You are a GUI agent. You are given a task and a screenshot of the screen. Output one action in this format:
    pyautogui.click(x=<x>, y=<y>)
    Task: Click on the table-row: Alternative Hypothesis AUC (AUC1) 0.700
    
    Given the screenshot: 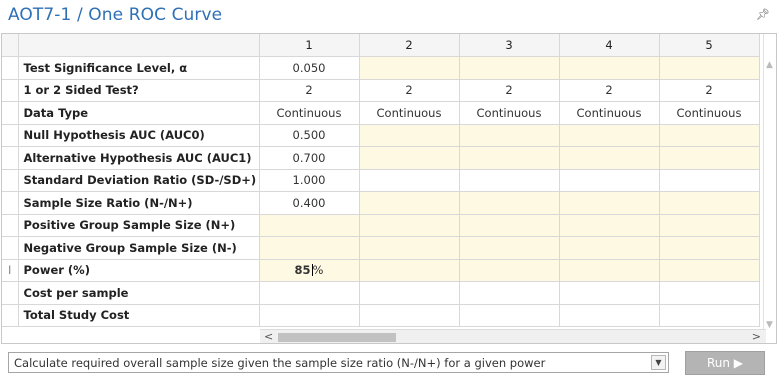 What is the action you would take?
    pyautogui.click(x=381, y=158)
    